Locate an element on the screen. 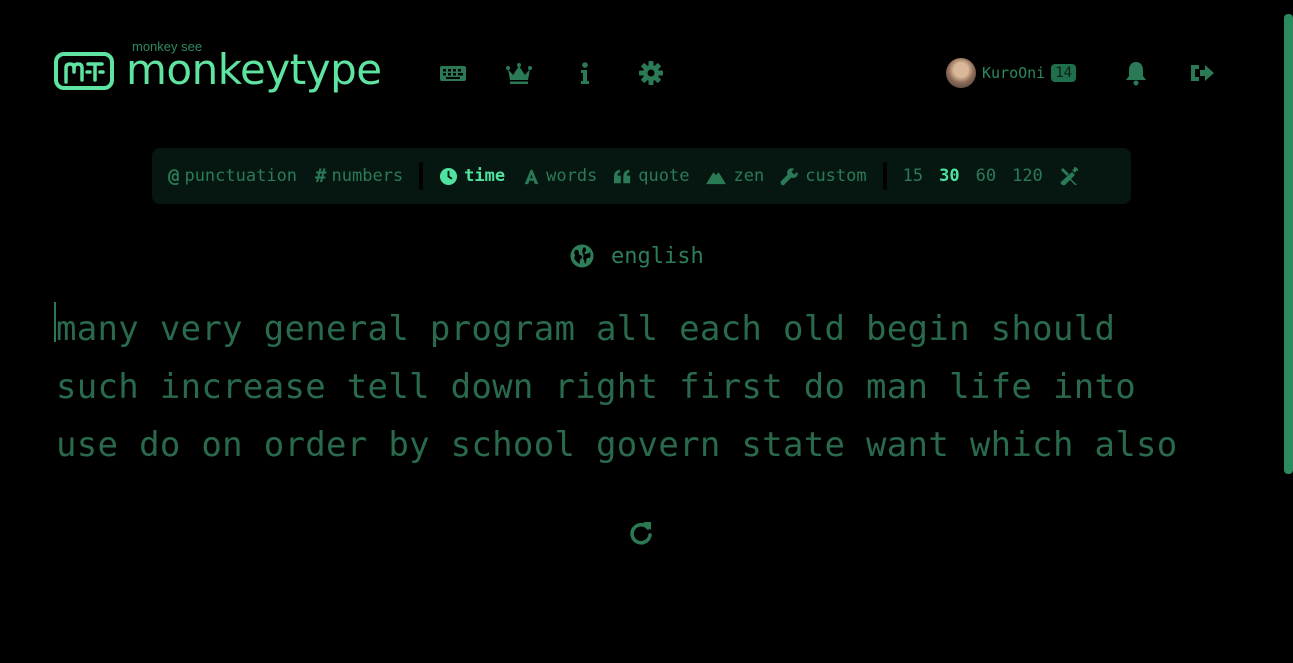 Image resolution: width=1293 pixels, height=663 pixels. mode-zen-label: zen is located at coordinates (749, 176).